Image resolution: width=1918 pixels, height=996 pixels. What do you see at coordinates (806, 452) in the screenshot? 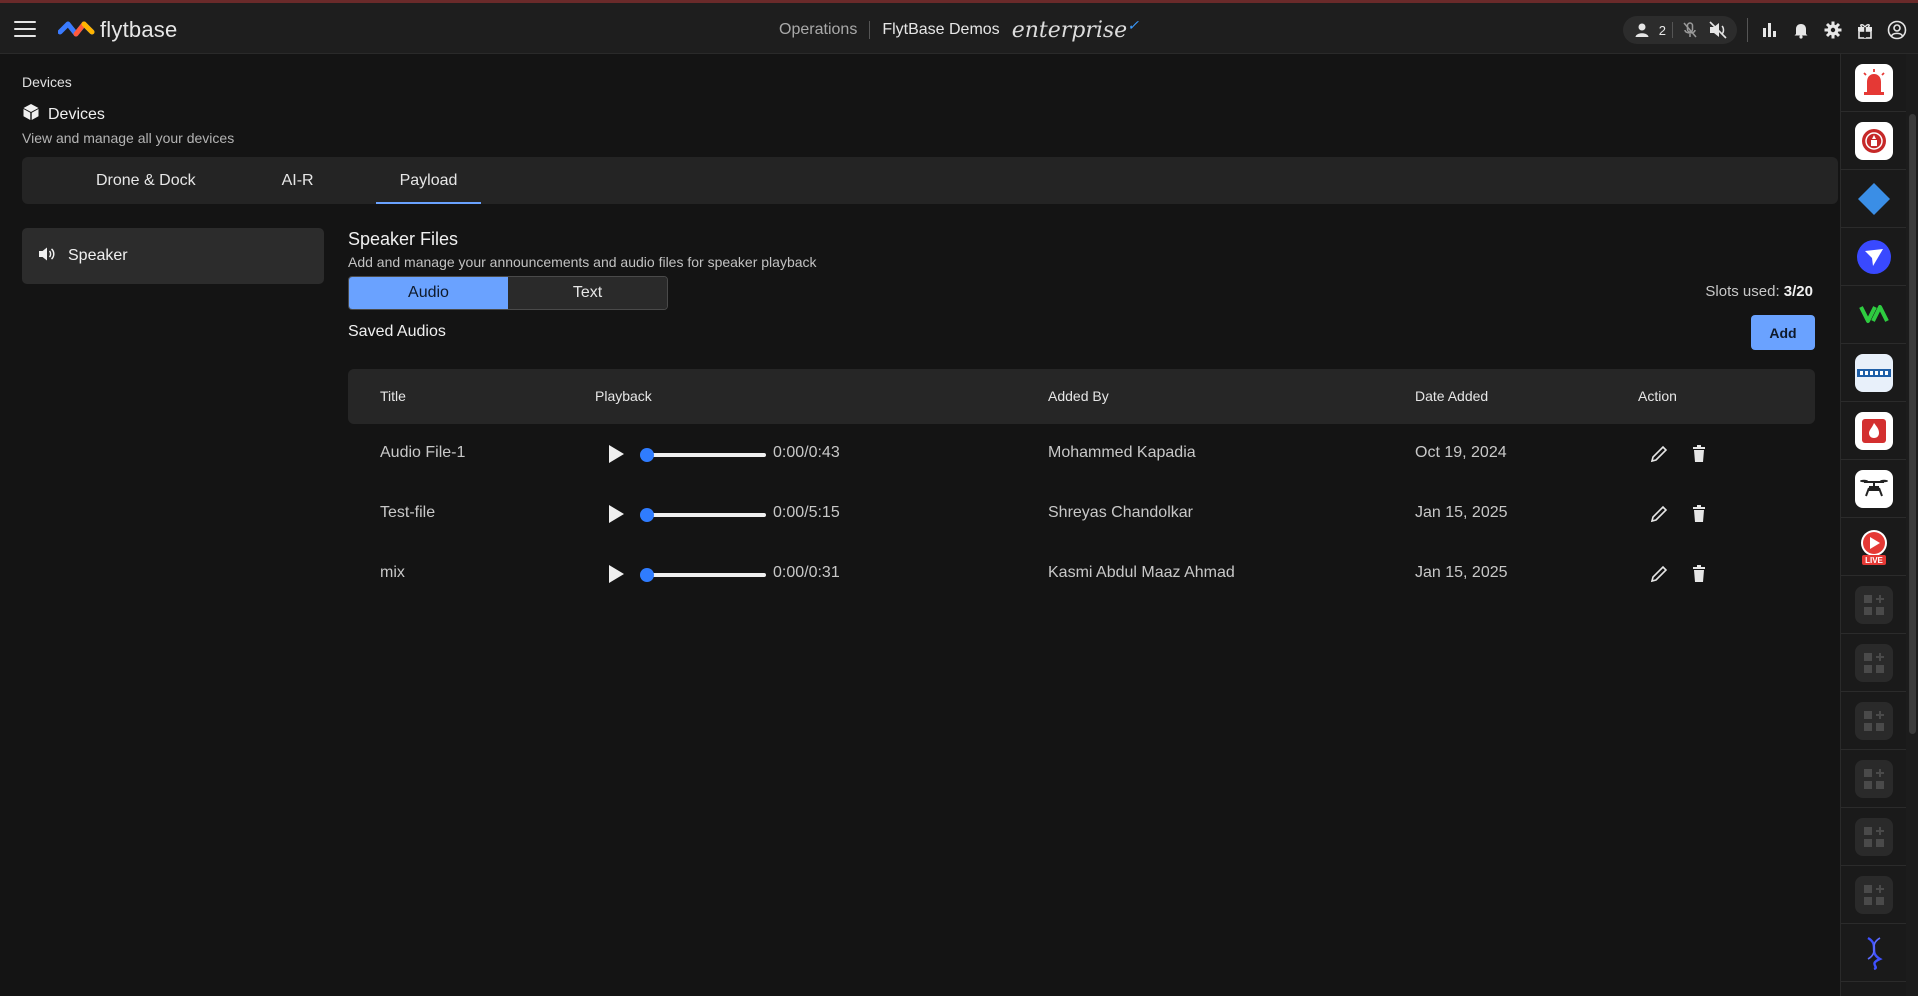
I see `playback-time: 0:00/0:43` at bounding box center [806, 452].